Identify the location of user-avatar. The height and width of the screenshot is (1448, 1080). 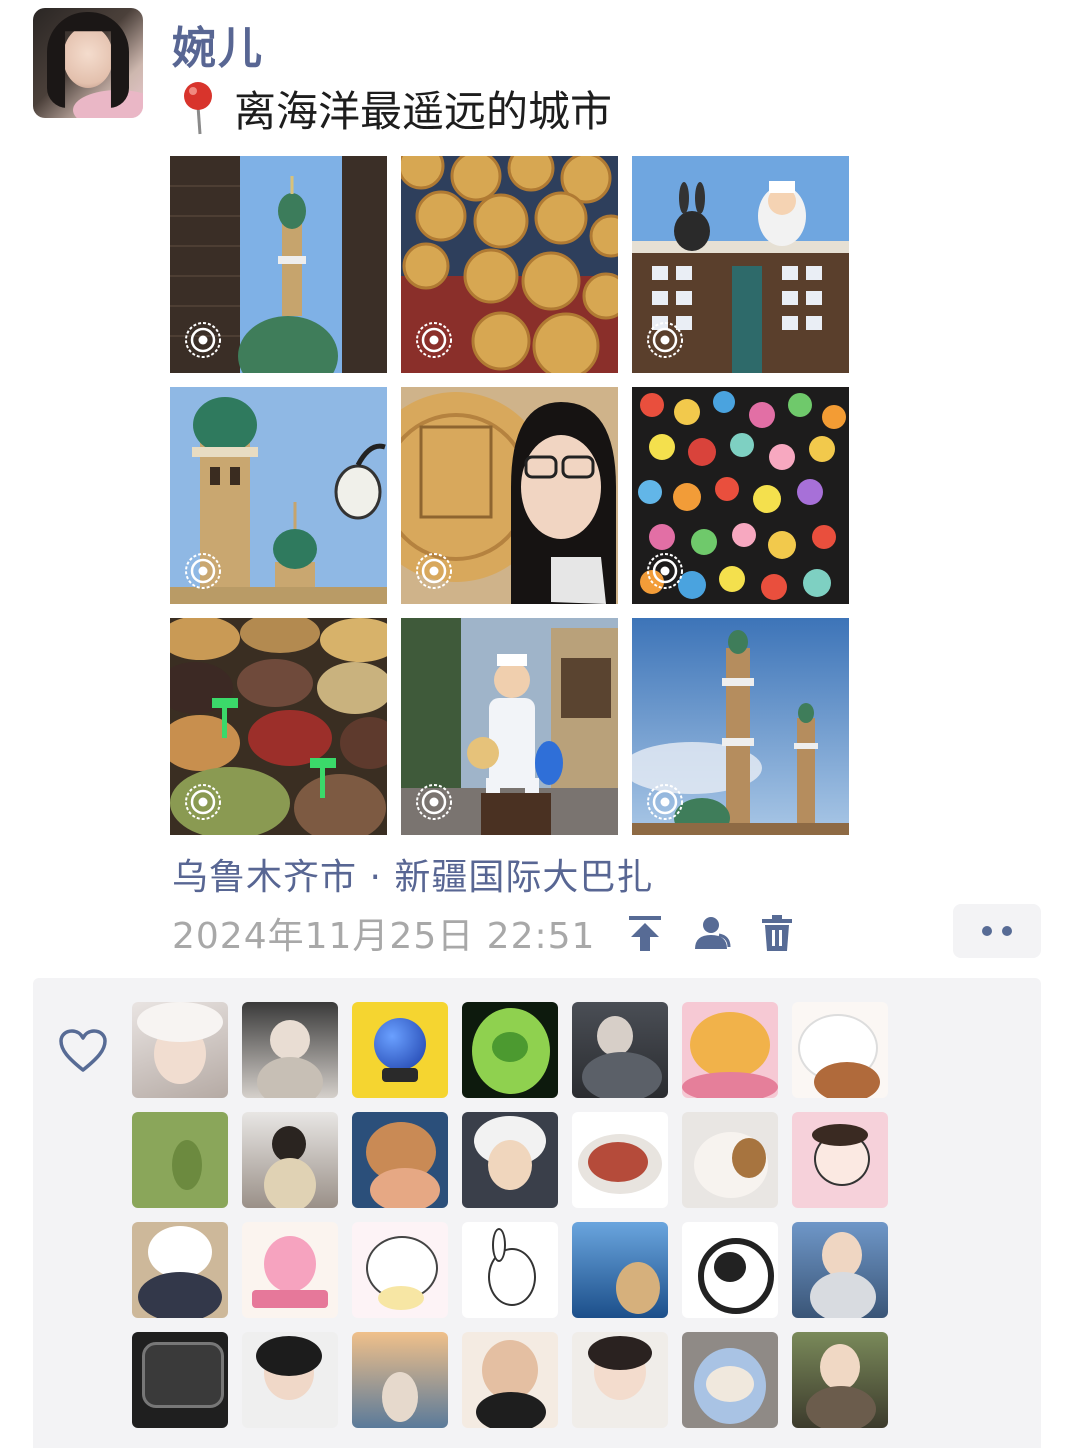
(88, 63).